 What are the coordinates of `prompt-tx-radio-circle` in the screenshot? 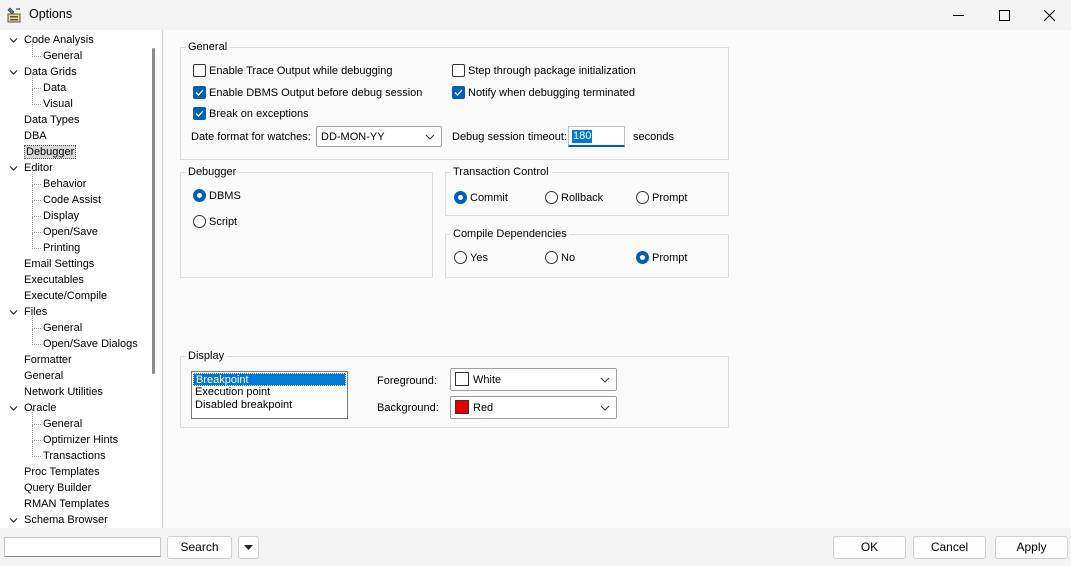 It's located at (642, 197).